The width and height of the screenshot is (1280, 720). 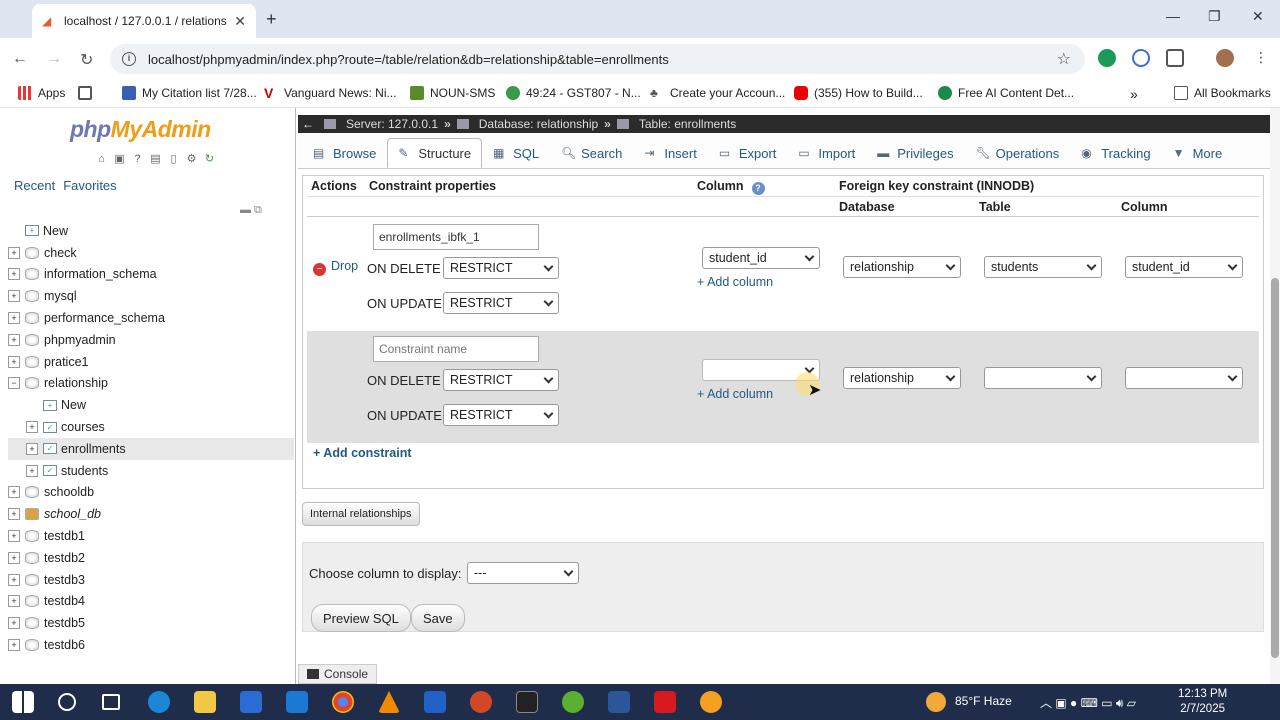 What do you see at coordinates (151, 362) in the screenshot?
I see `tree-item-pratice1: + pratice1` at bounding box center [151, 362].